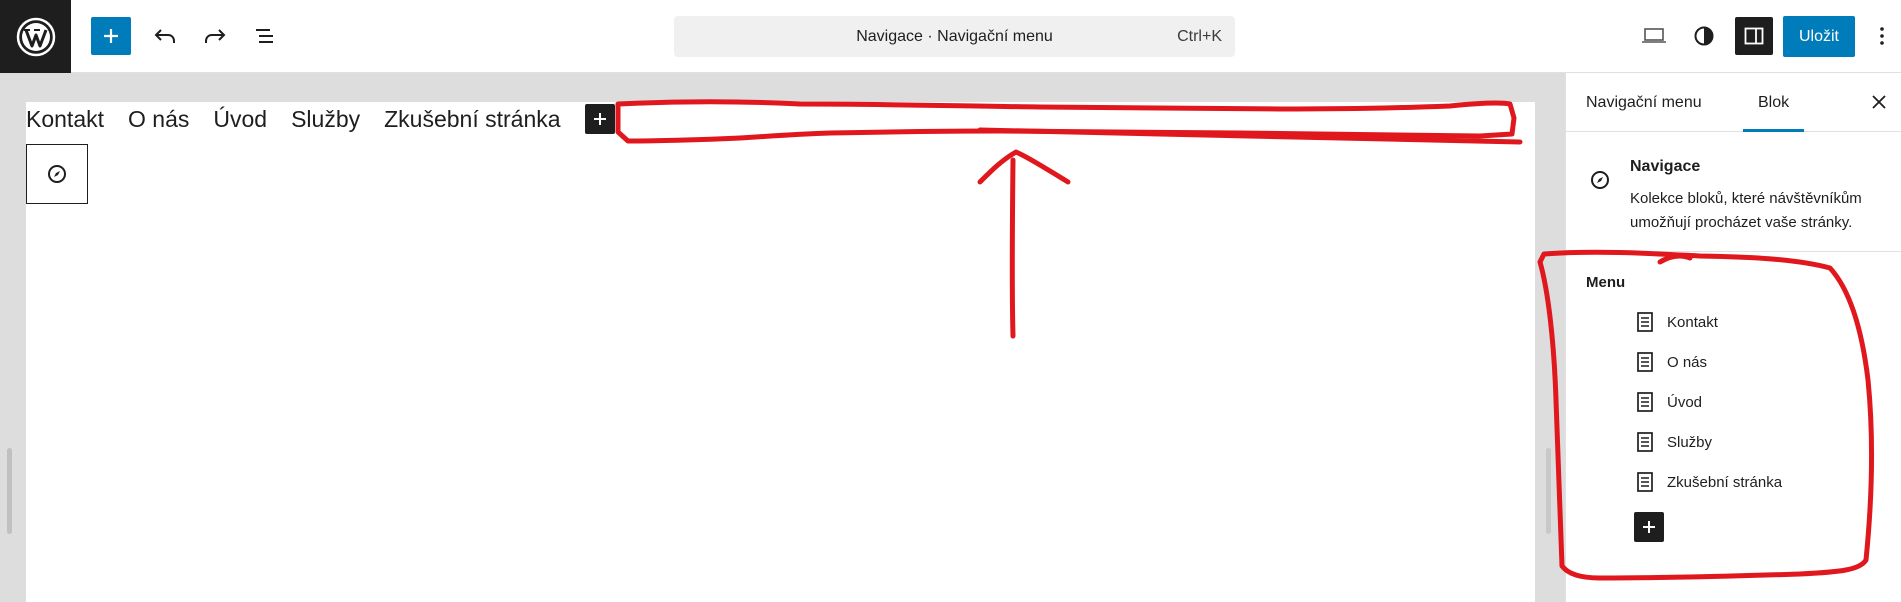 The height and width of the screenshot is (602, 1901). I want to click on undo-icon, so click(164, 36).